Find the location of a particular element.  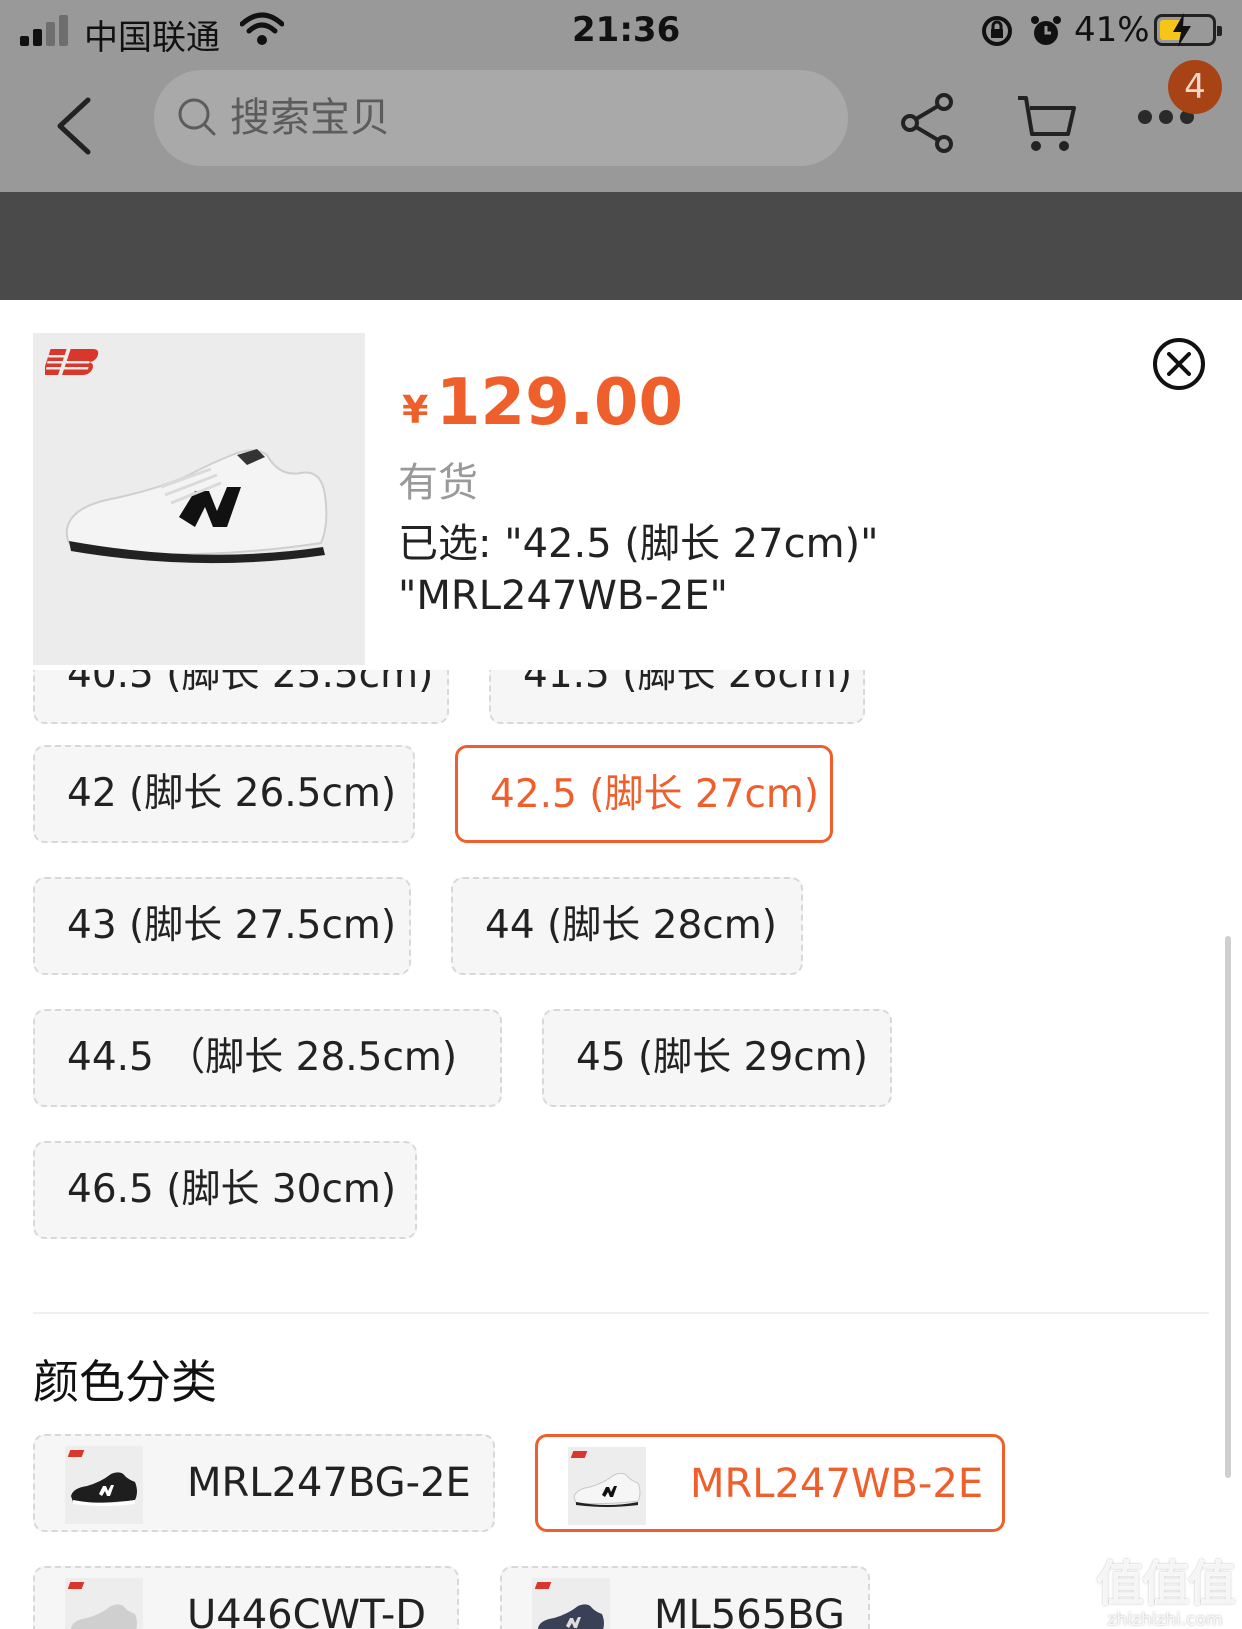

color-section-title: 颜色分类 is located at coordinates (125, 1382).